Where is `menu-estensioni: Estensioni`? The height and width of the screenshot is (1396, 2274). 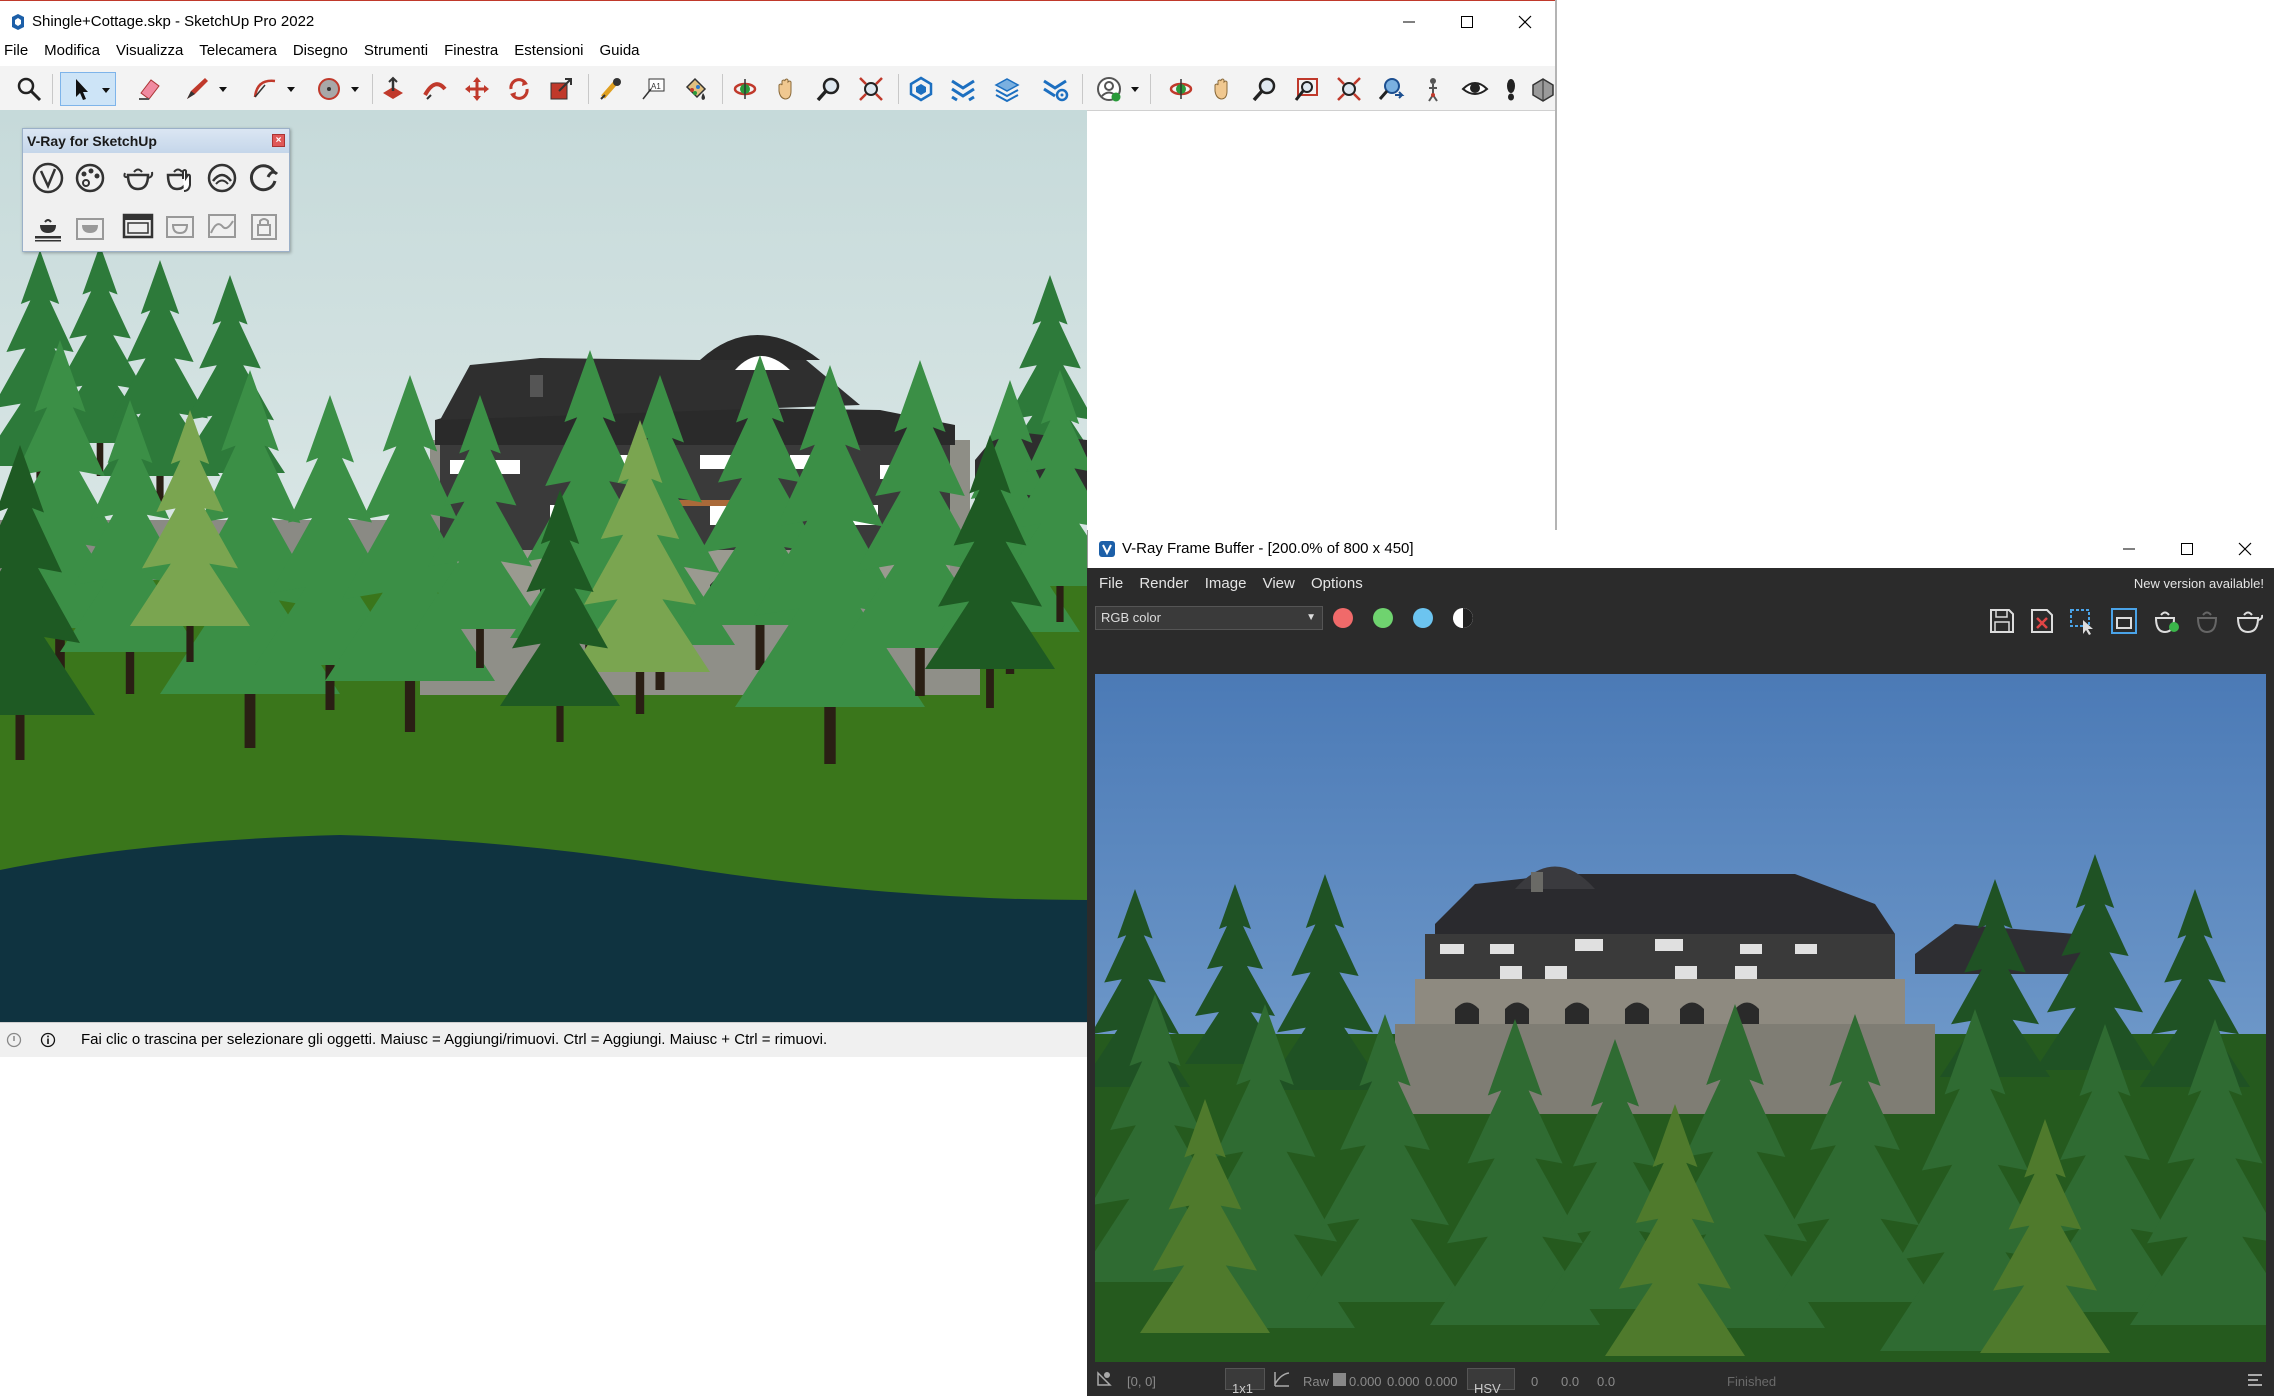 menu-estensioni: Estensioni is located at coordinates (548, 52).